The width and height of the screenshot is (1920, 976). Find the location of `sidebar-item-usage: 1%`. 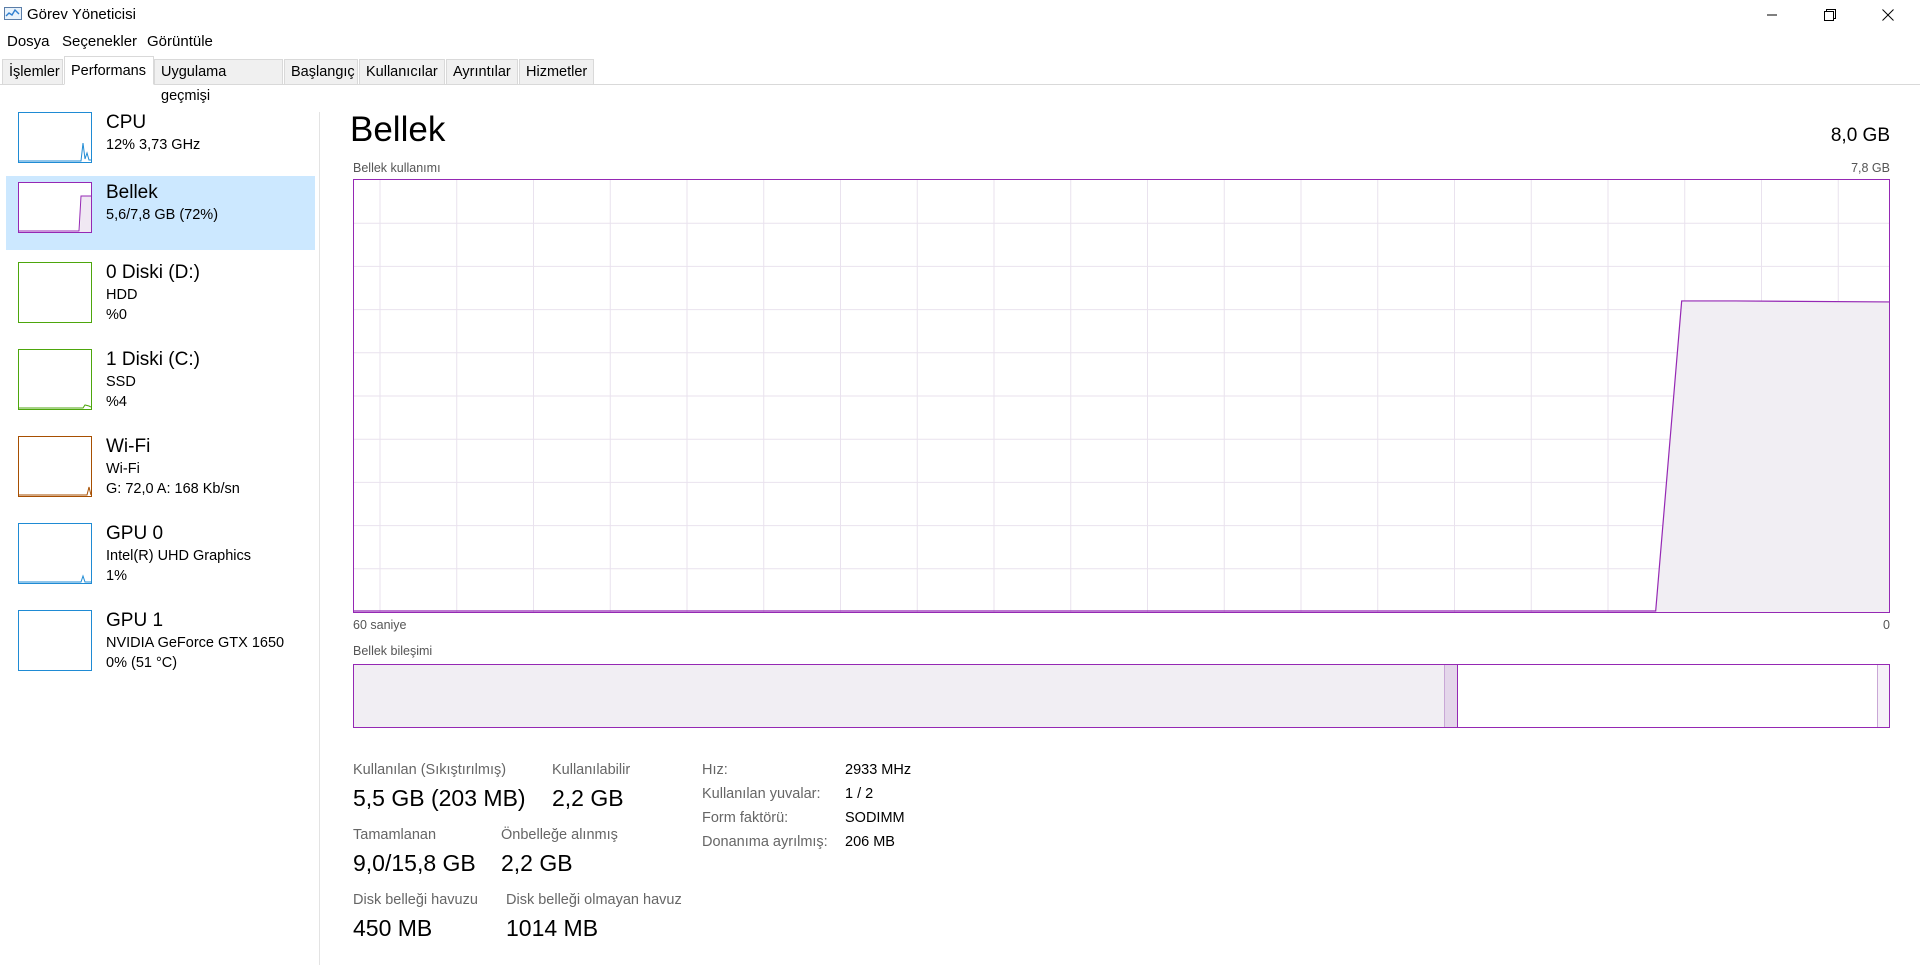

sidebar-item-usage: 1% is located at coordinates (116, 576).